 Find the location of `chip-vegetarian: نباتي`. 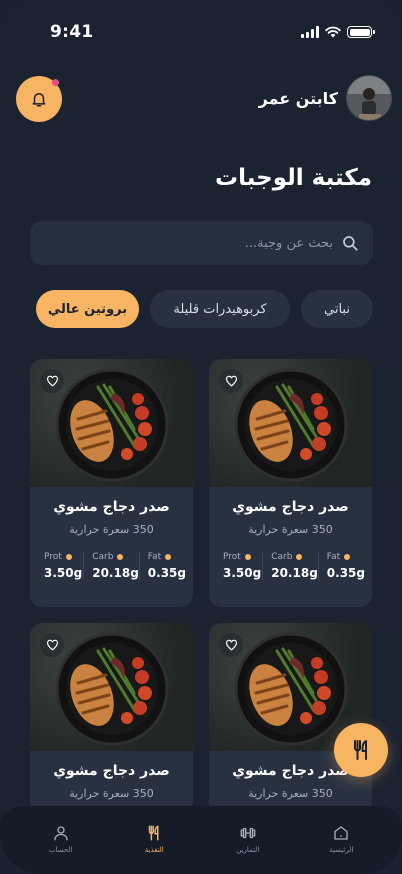

chip-vegetarian: نباتي is located at coordinates (337, 309).